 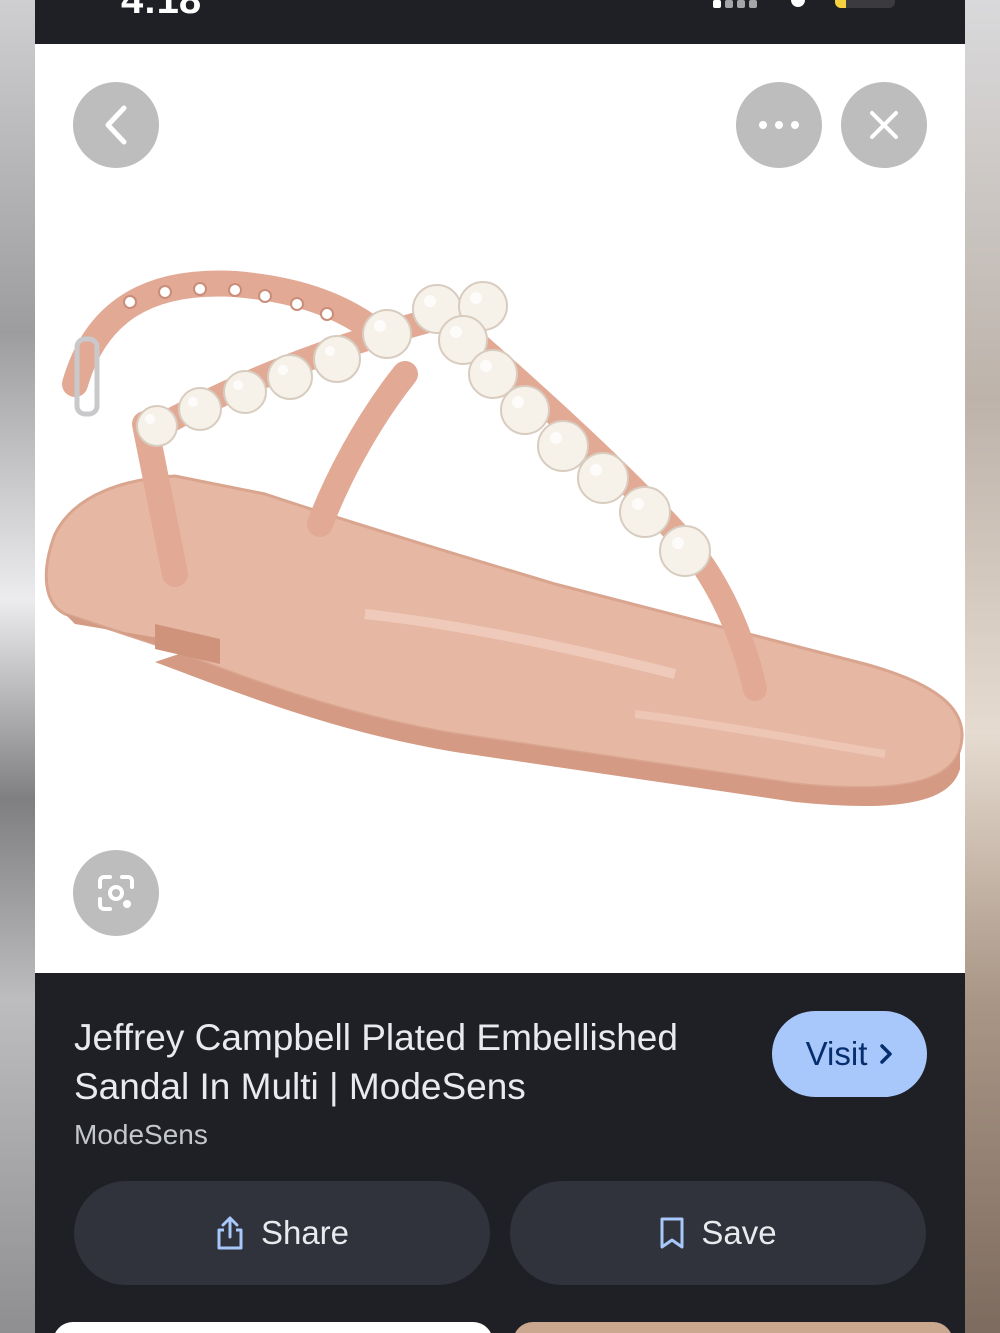 I want to click on bookmark-icon, so click(x=672, y=1233).